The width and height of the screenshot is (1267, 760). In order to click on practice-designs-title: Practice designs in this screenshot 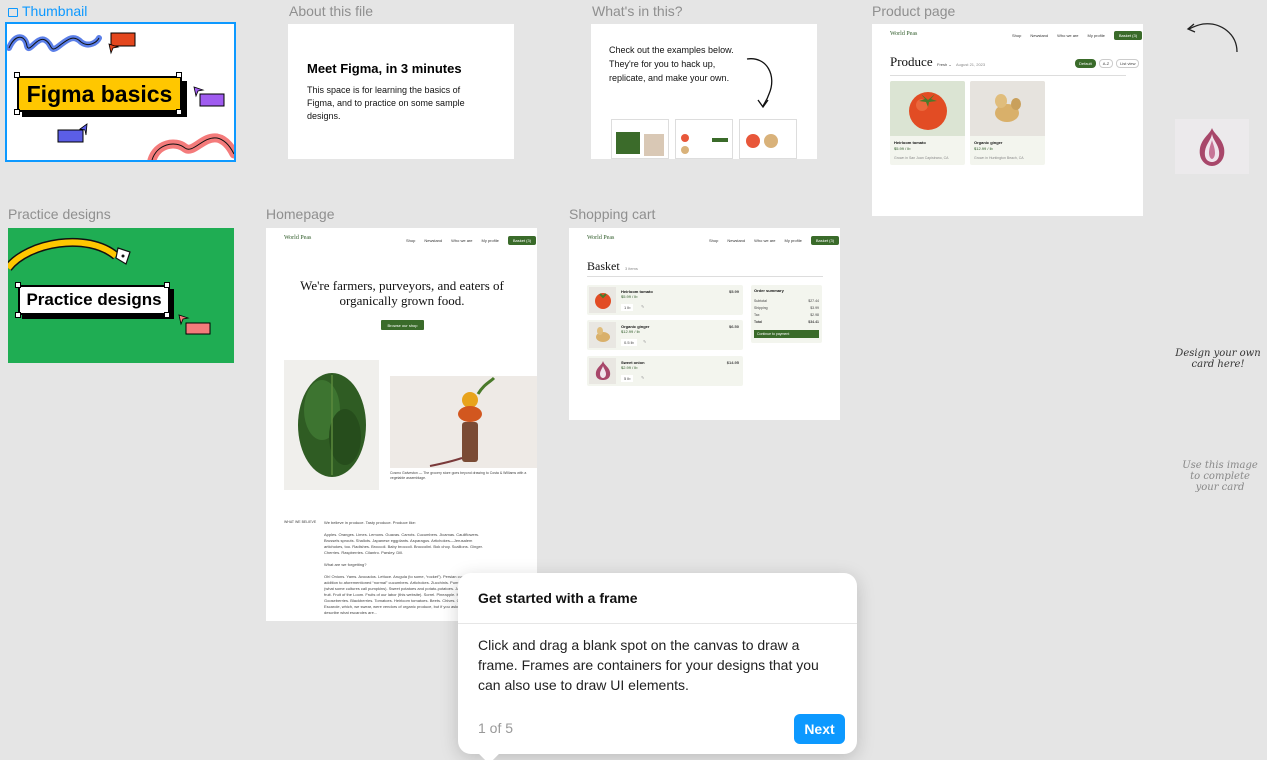, I will do `click(94, 300)`.